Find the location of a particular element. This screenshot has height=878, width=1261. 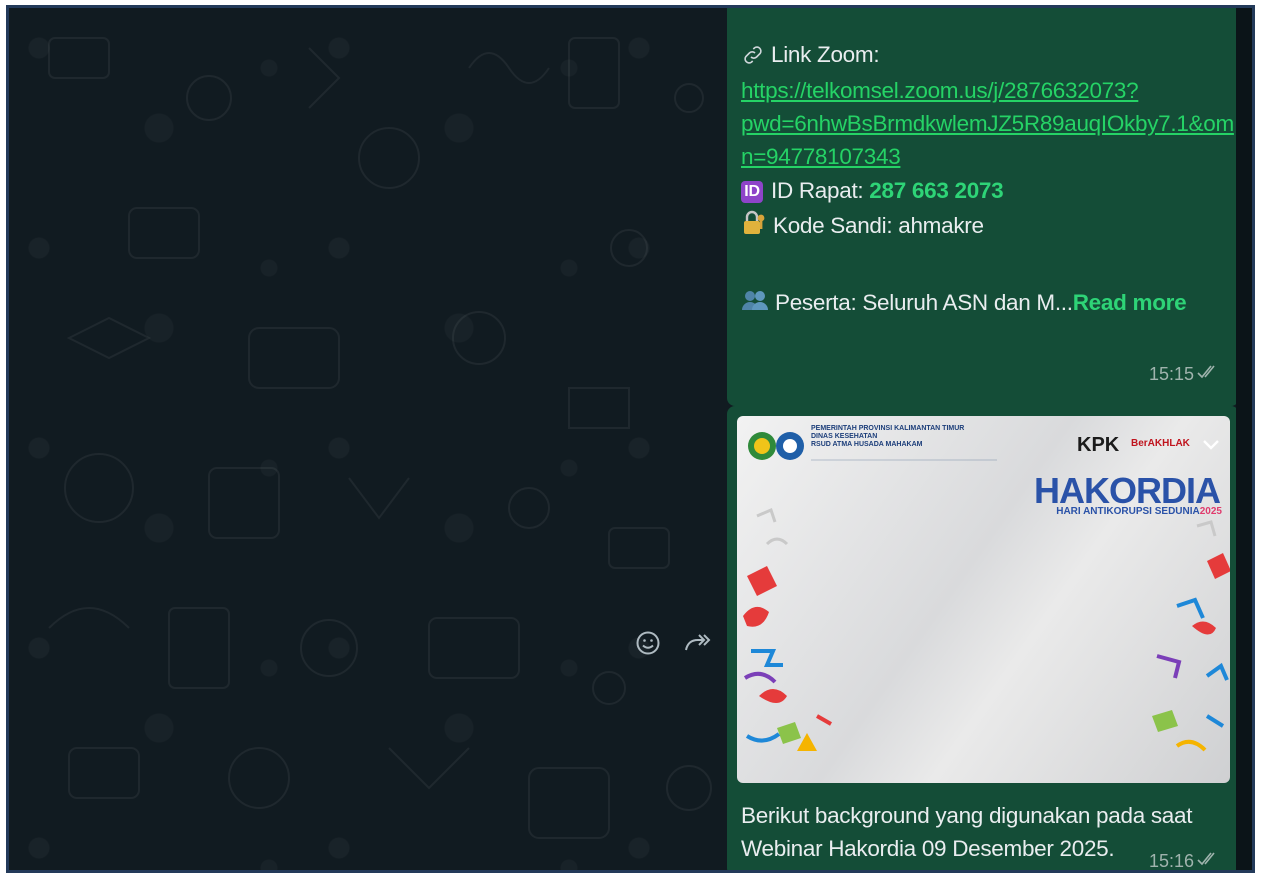

emoji-reaction-button is located at coordinates (648, 646).